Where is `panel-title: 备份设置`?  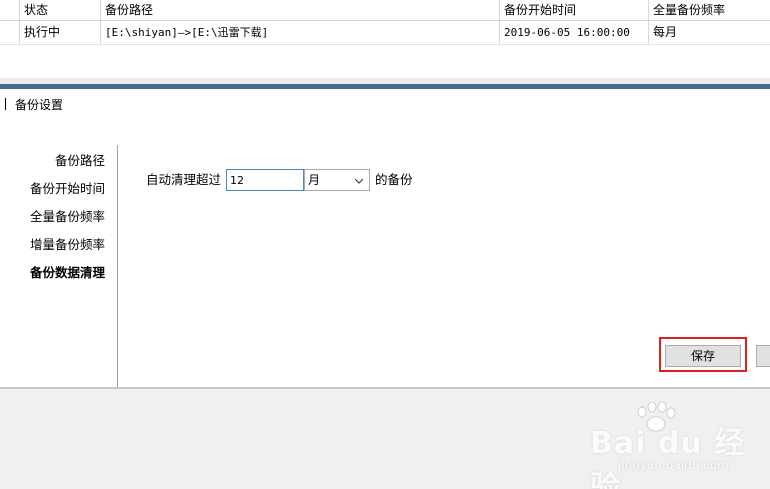
panel-title: 备份设置 is located at coordinates (34, 105).